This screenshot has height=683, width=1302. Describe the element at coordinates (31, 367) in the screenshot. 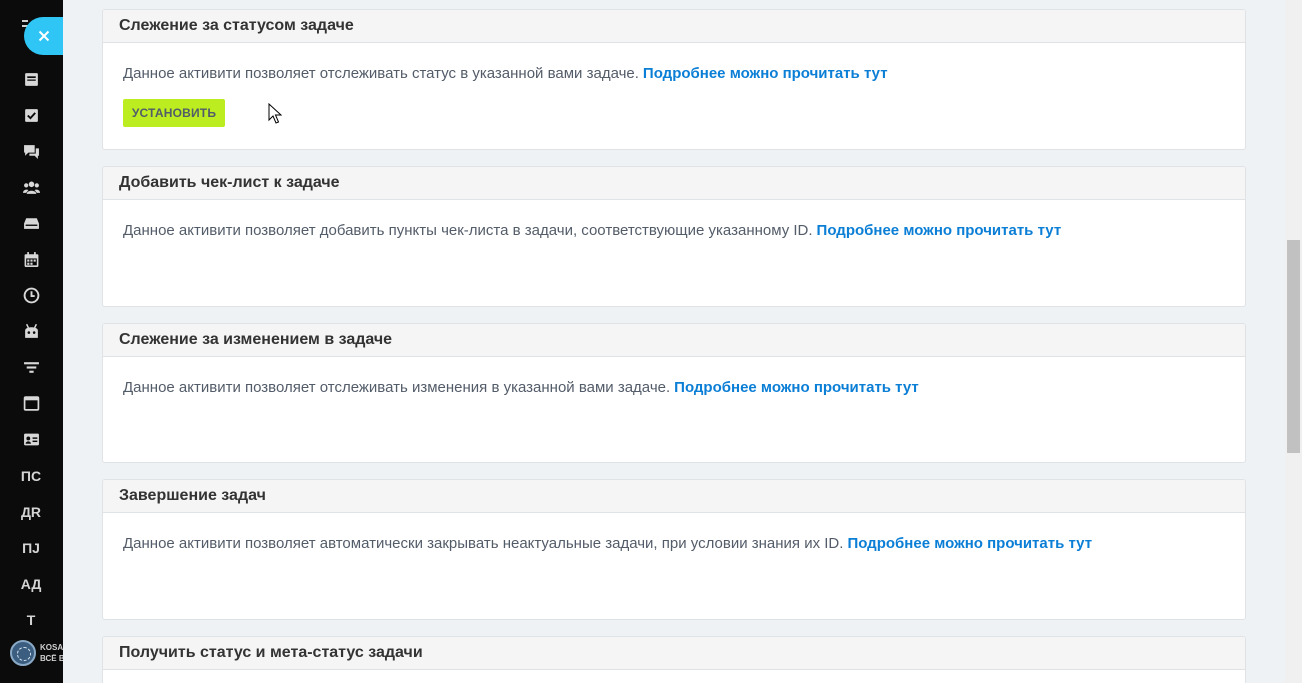

I see `filter-icon` at that location.